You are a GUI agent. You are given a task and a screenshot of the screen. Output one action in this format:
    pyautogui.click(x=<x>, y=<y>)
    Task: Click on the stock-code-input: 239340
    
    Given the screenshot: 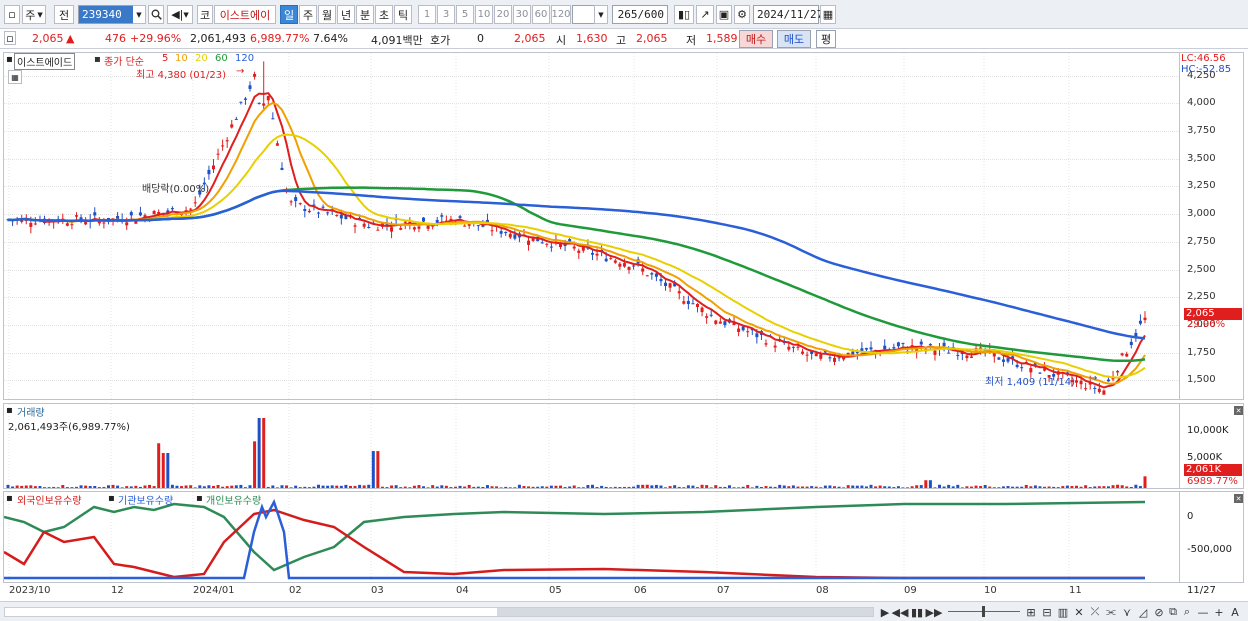 What is the action you would take?
    pyautogui.click(x=107, y=14)
    